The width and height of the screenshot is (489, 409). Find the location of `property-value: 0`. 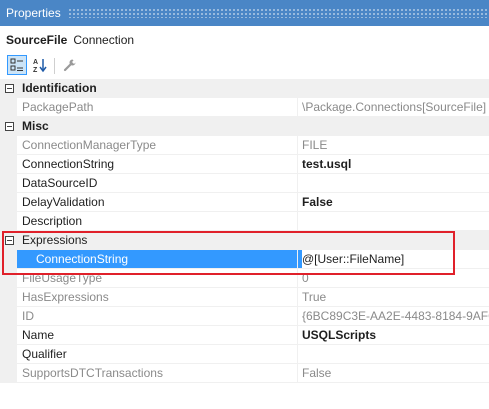

property-value: 0 is located at coordinates (393, 278).